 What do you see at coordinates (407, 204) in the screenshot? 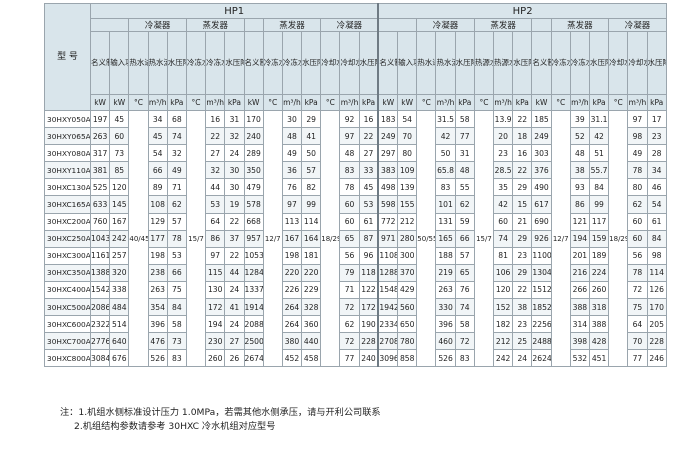
I see `hp2-value-cell: 155` at bounding box center [407, 204].